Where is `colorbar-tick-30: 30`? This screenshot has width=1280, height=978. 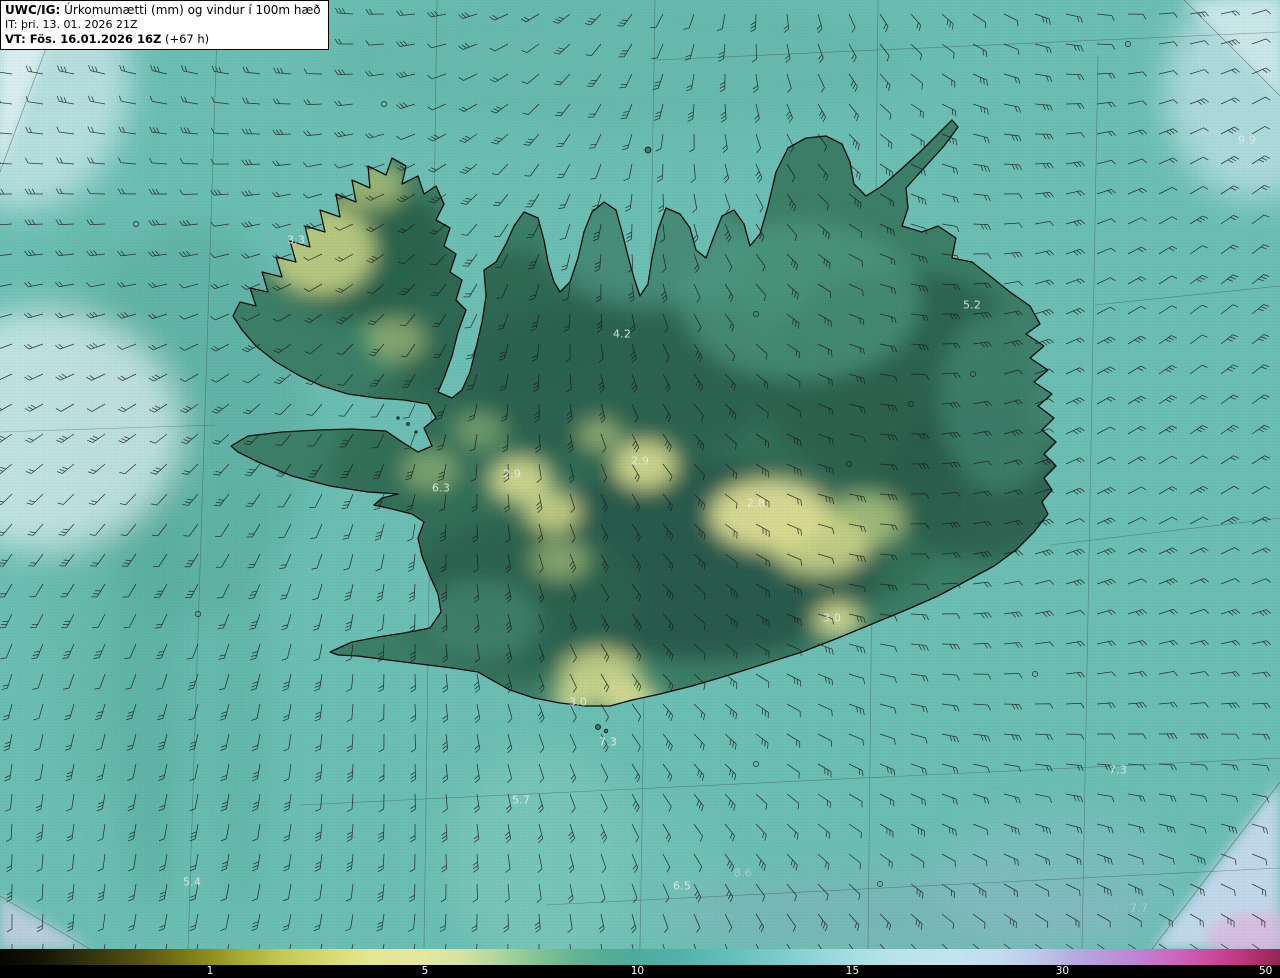
colorbar-tick-30: 30 is located at coordinates (1062, 971).